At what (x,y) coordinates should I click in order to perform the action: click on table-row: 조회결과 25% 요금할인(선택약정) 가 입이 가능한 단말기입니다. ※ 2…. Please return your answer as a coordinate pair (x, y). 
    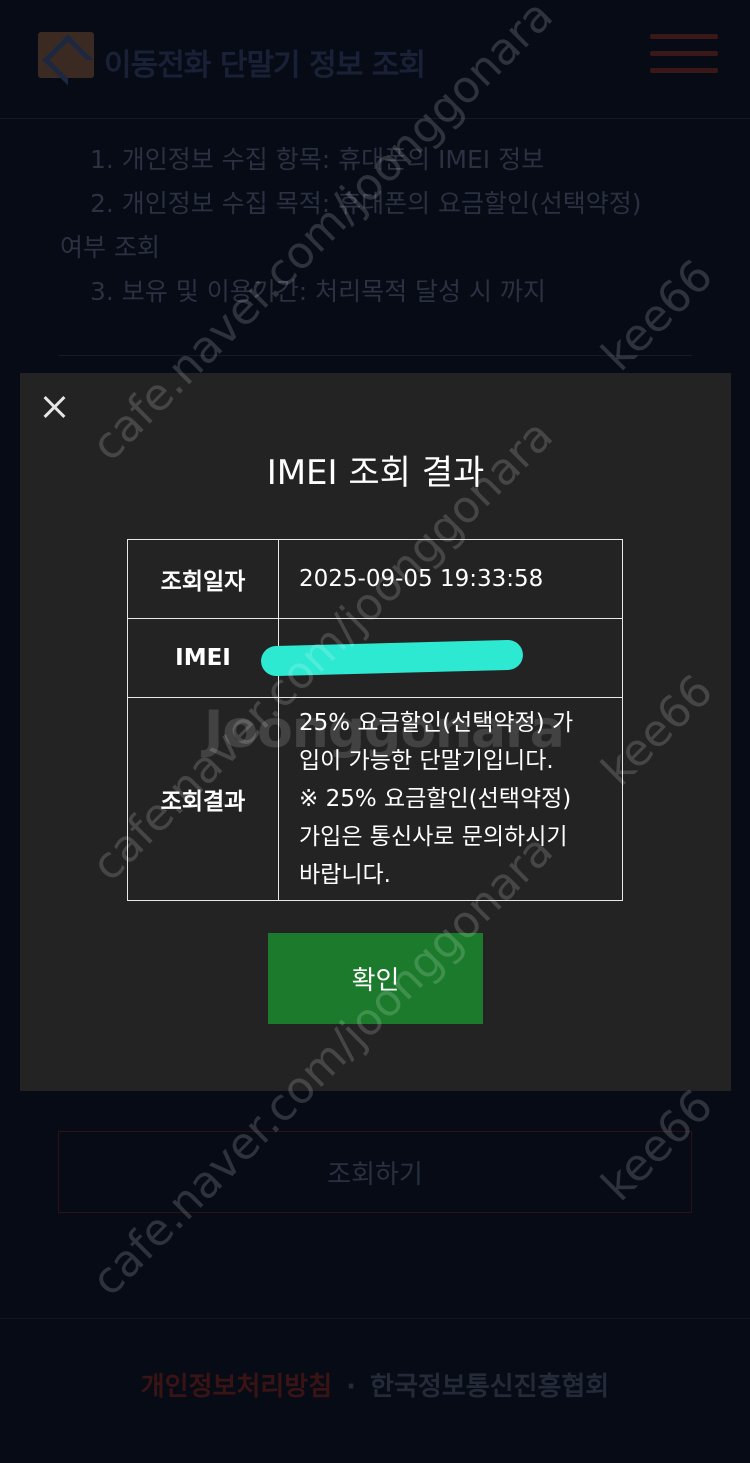
    Looking at the image, I should click on (375, 799).